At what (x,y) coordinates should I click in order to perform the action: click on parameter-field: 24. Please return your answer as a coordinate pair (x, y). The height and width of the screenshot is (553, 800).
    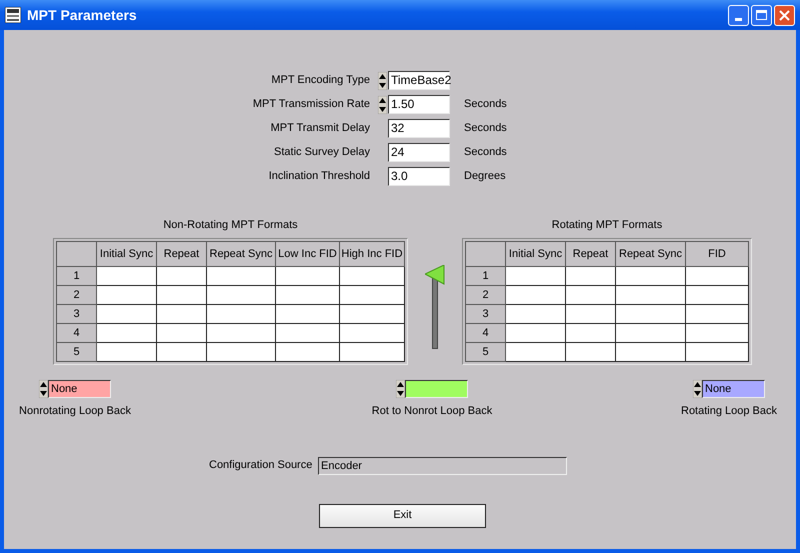
    Looking at the image, I should click on (419, 152).